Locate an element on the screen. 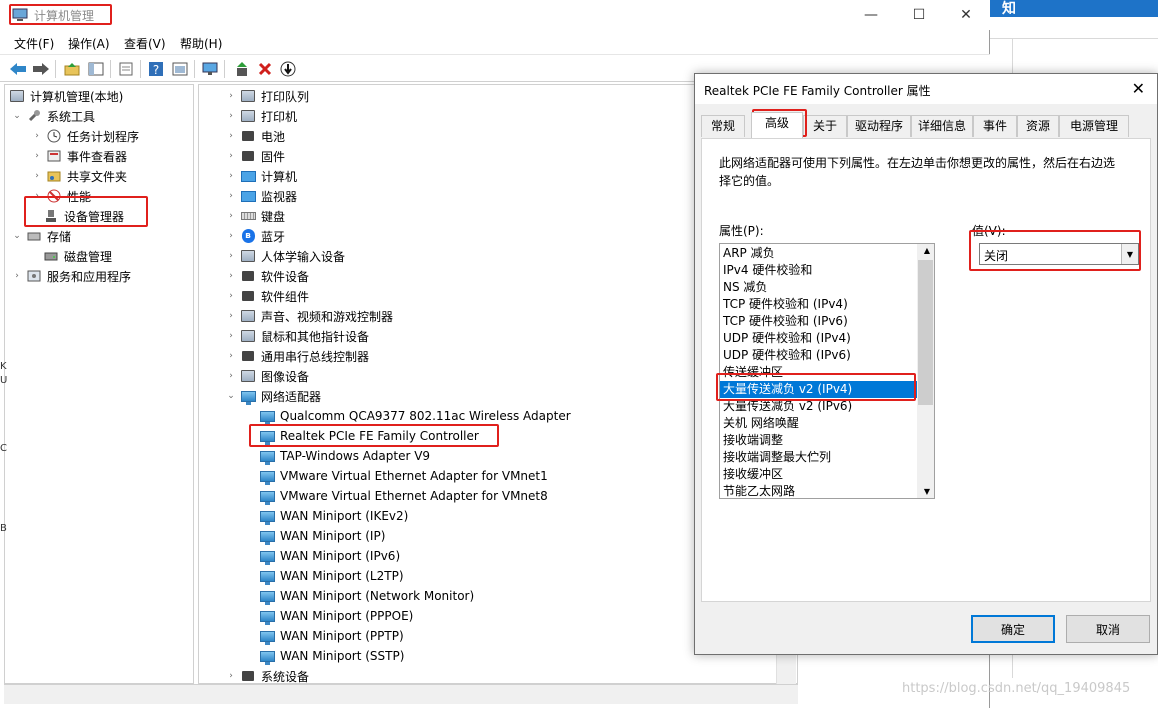 The image size is (1158, 708). property-list-item: 接收端调整最大伫列 is located at coordinates (818, 457).